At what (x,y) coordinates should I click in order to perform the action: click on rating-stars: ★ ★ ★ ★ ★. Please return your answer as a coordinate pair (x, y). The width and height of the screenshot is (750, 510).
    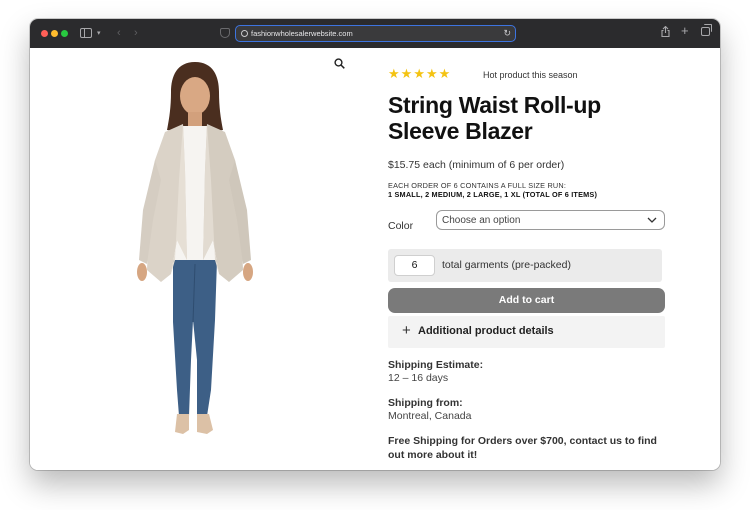
    Looking at the image, I should click on (419, 73).